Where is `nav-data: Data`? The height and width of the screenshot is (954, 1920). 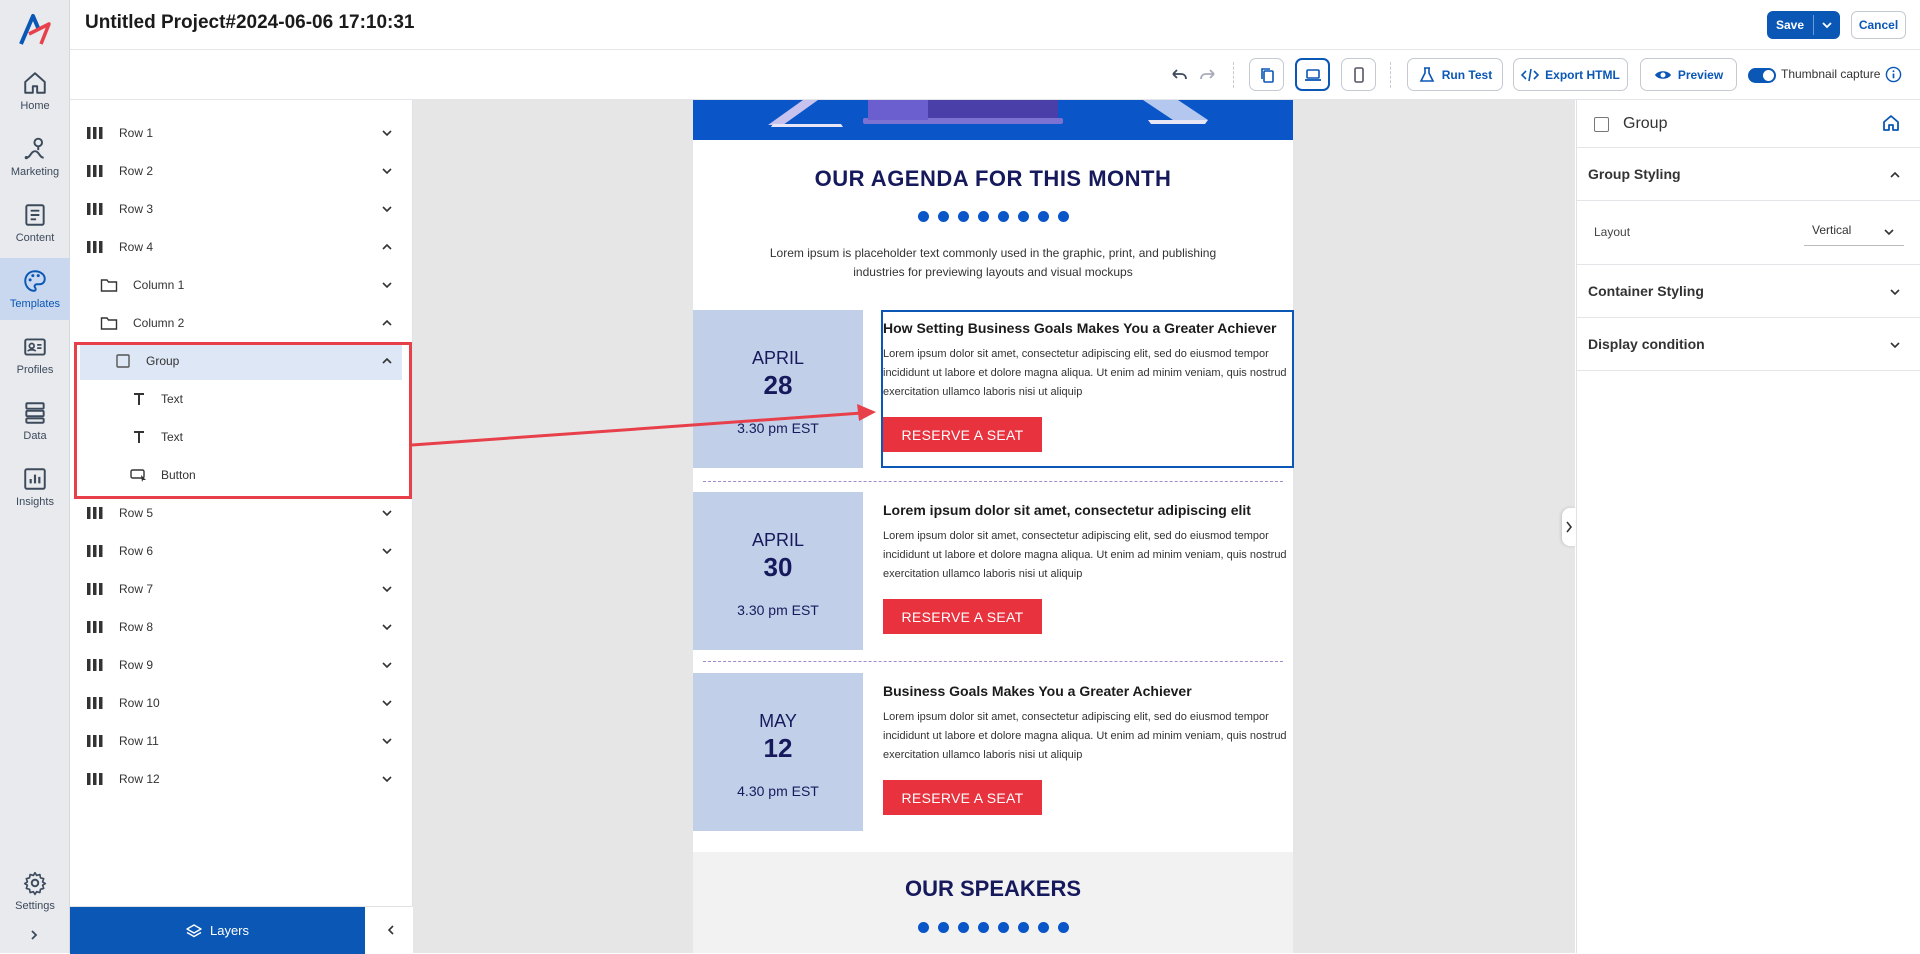 nav-data: Data is located at coordinates (35, 421).